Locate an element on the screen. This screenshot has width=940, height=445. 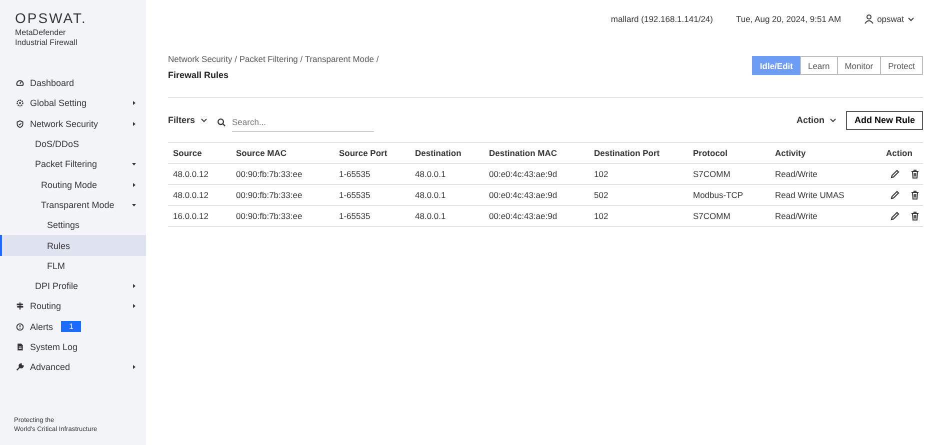
breadcrumb: Network Security / Packet Filtering / Transparent Mode / is located at coordinates (273, 59).